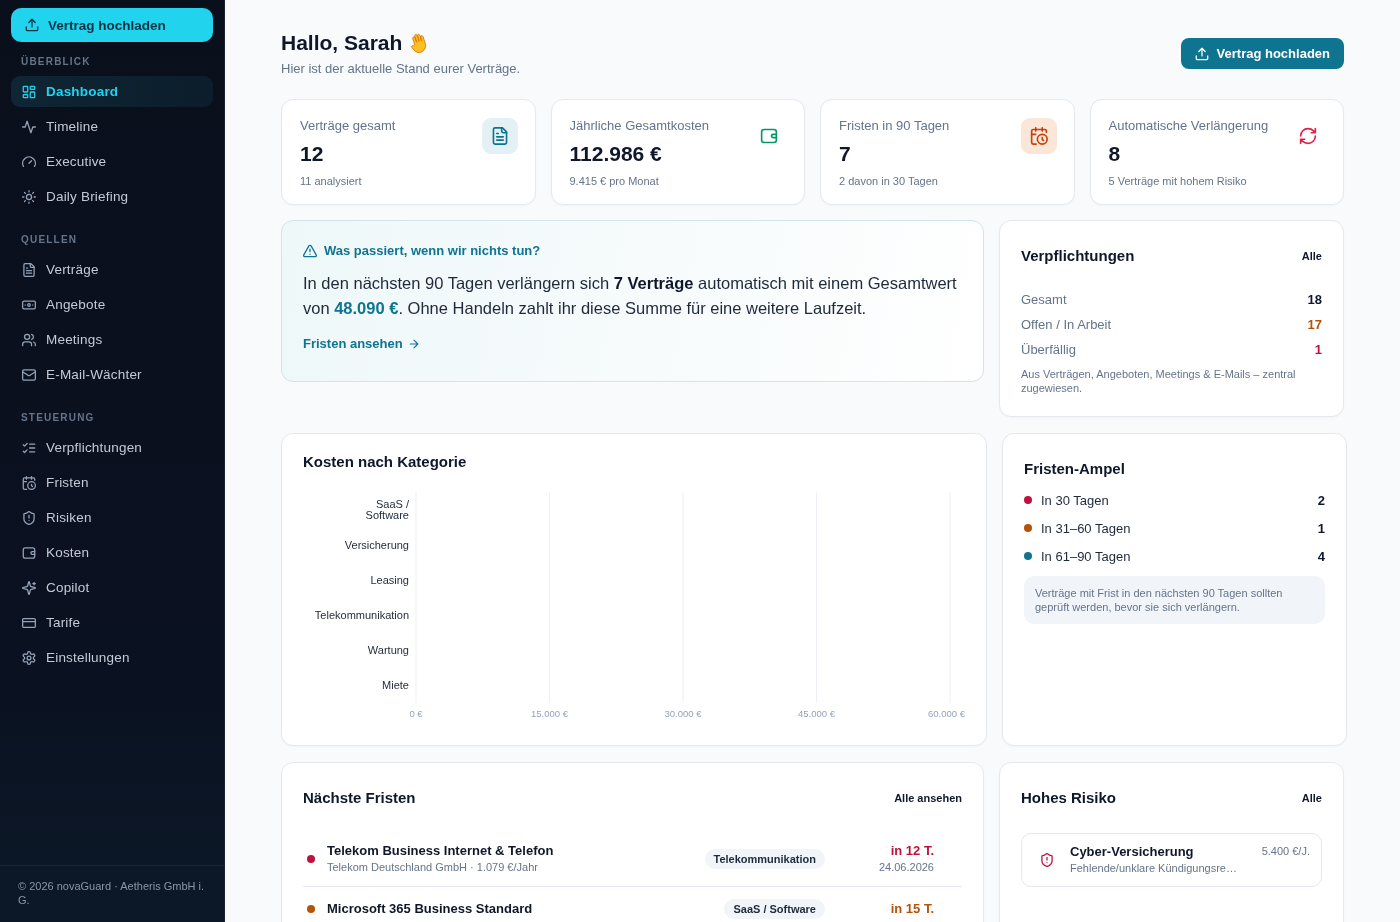  I want to click on grid-icon, so click(29, 91).